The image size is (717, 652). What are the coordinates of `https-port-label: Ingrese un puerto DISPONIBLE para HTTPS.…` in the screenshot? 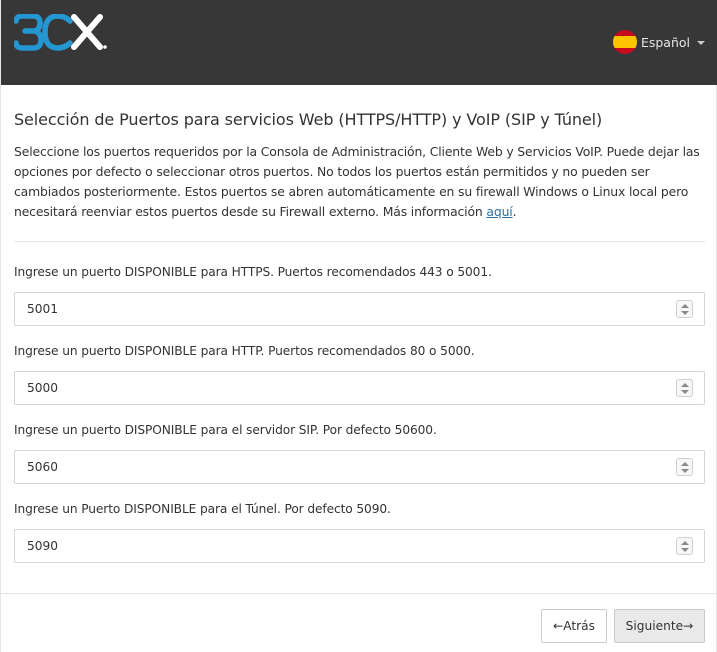 It's located at (253, 272).